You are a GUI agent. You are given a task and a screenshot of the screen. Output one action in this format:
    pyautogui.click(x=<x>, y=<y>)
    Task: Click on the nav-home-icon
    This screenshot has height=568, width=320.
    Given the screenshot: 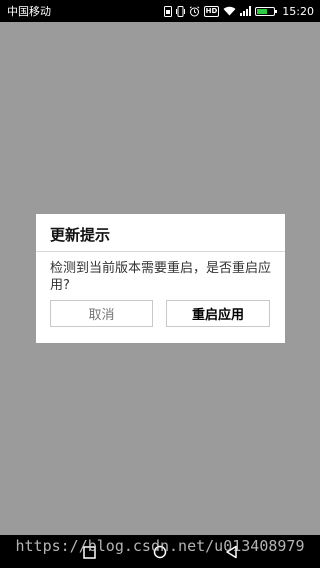 What is the action you would take?
    pyautogui.click(x=160, y=552)
    